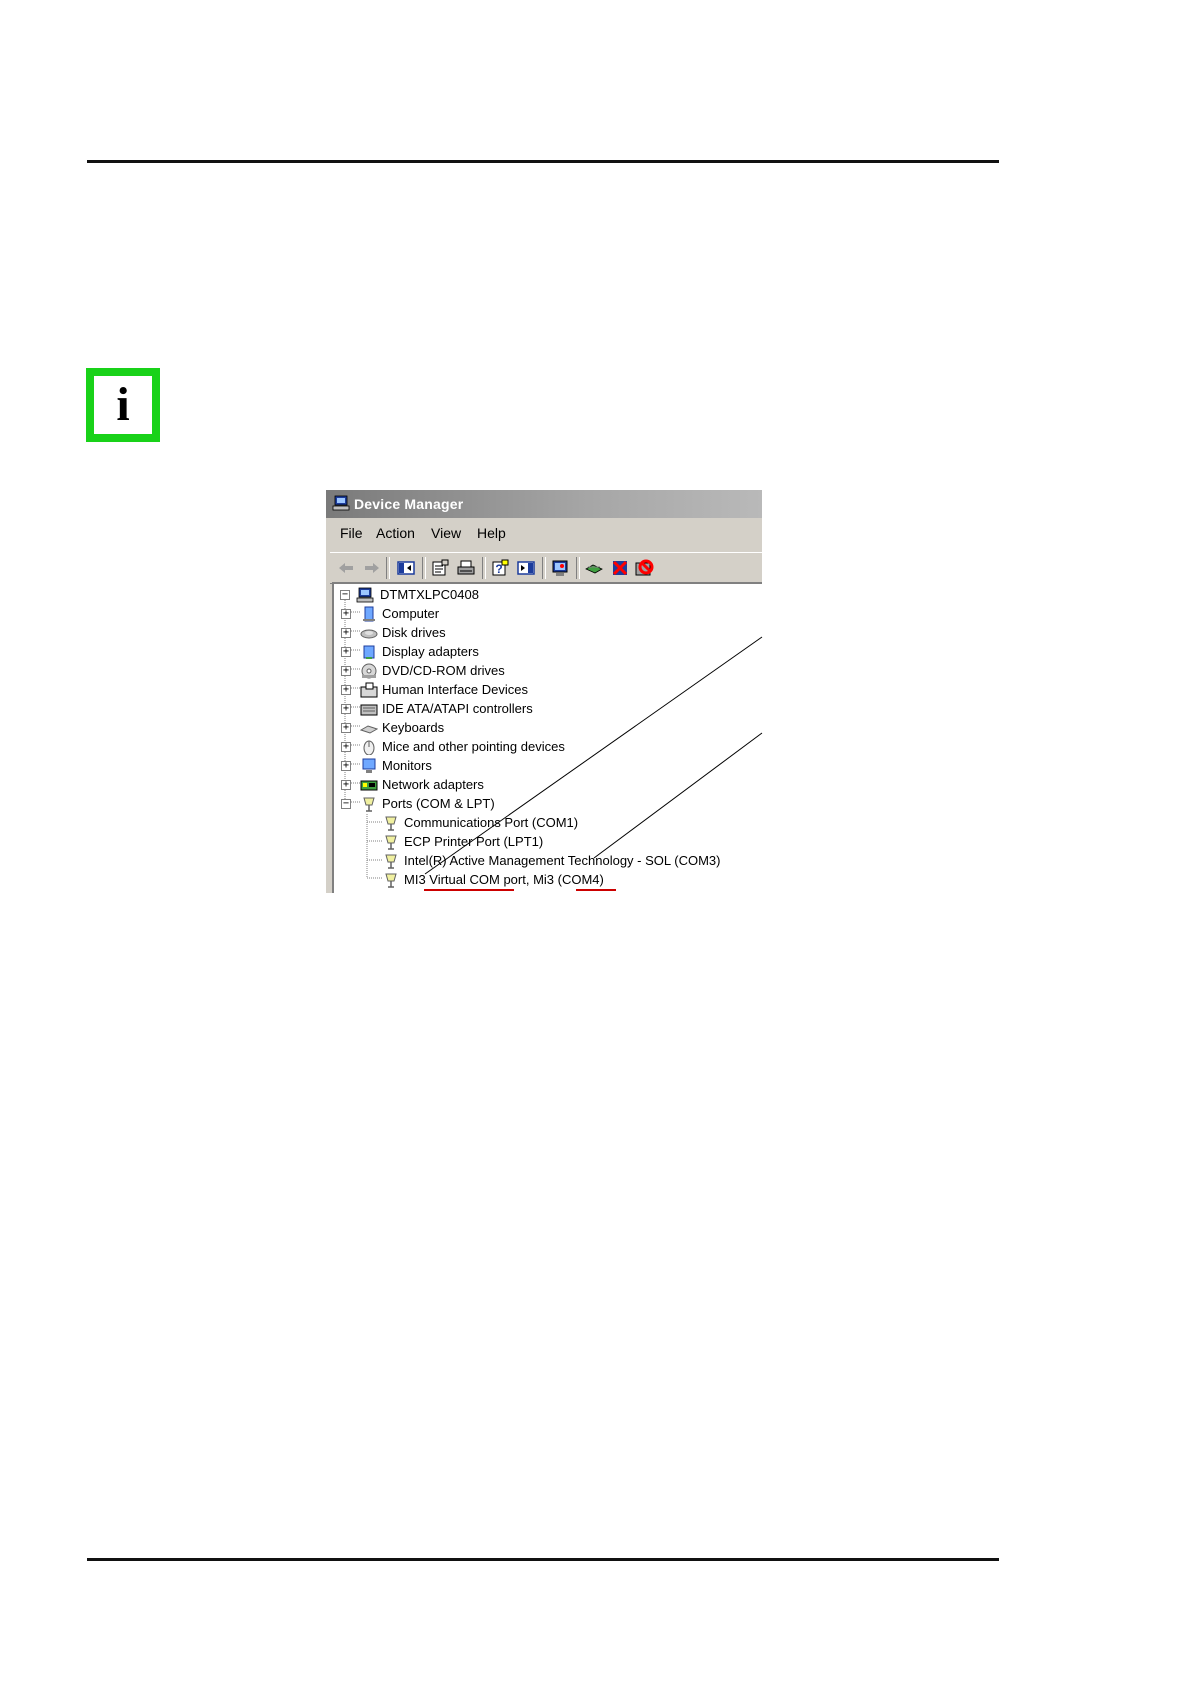  What do you see at coordinates (500, 568) in the screenshot?
I see `help-icon: ?` at bounding box center [500, 568].